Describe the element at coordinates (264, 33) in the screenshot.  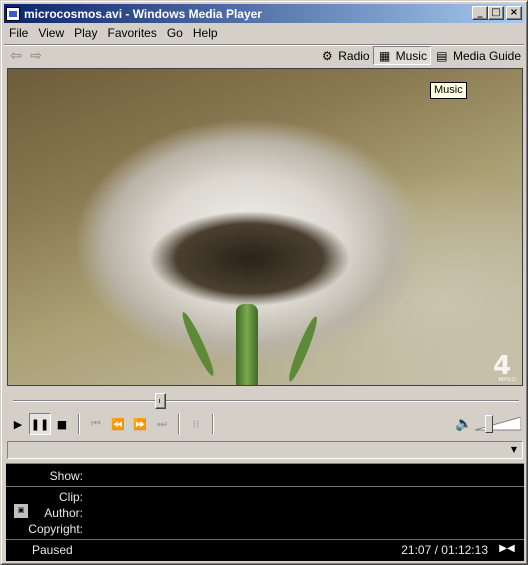
I see `menu-bar: File View Play Favorites Go Help` at that location.